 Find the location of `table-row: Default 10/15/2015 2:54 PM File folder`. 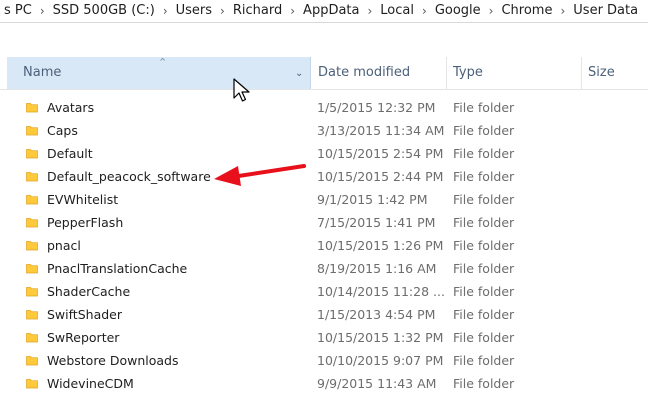

table-row: Default 10/15/2015 2:54 PM File folder is located at coordinates (324, 153).